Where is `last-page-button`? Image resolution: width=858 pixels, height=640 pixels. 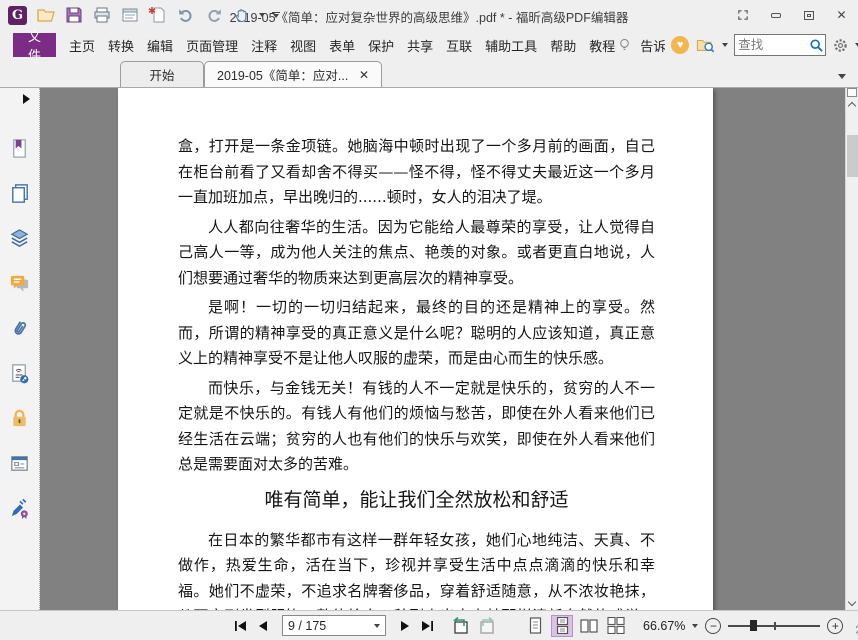
last-page-button is located at coordinates (427, 626).